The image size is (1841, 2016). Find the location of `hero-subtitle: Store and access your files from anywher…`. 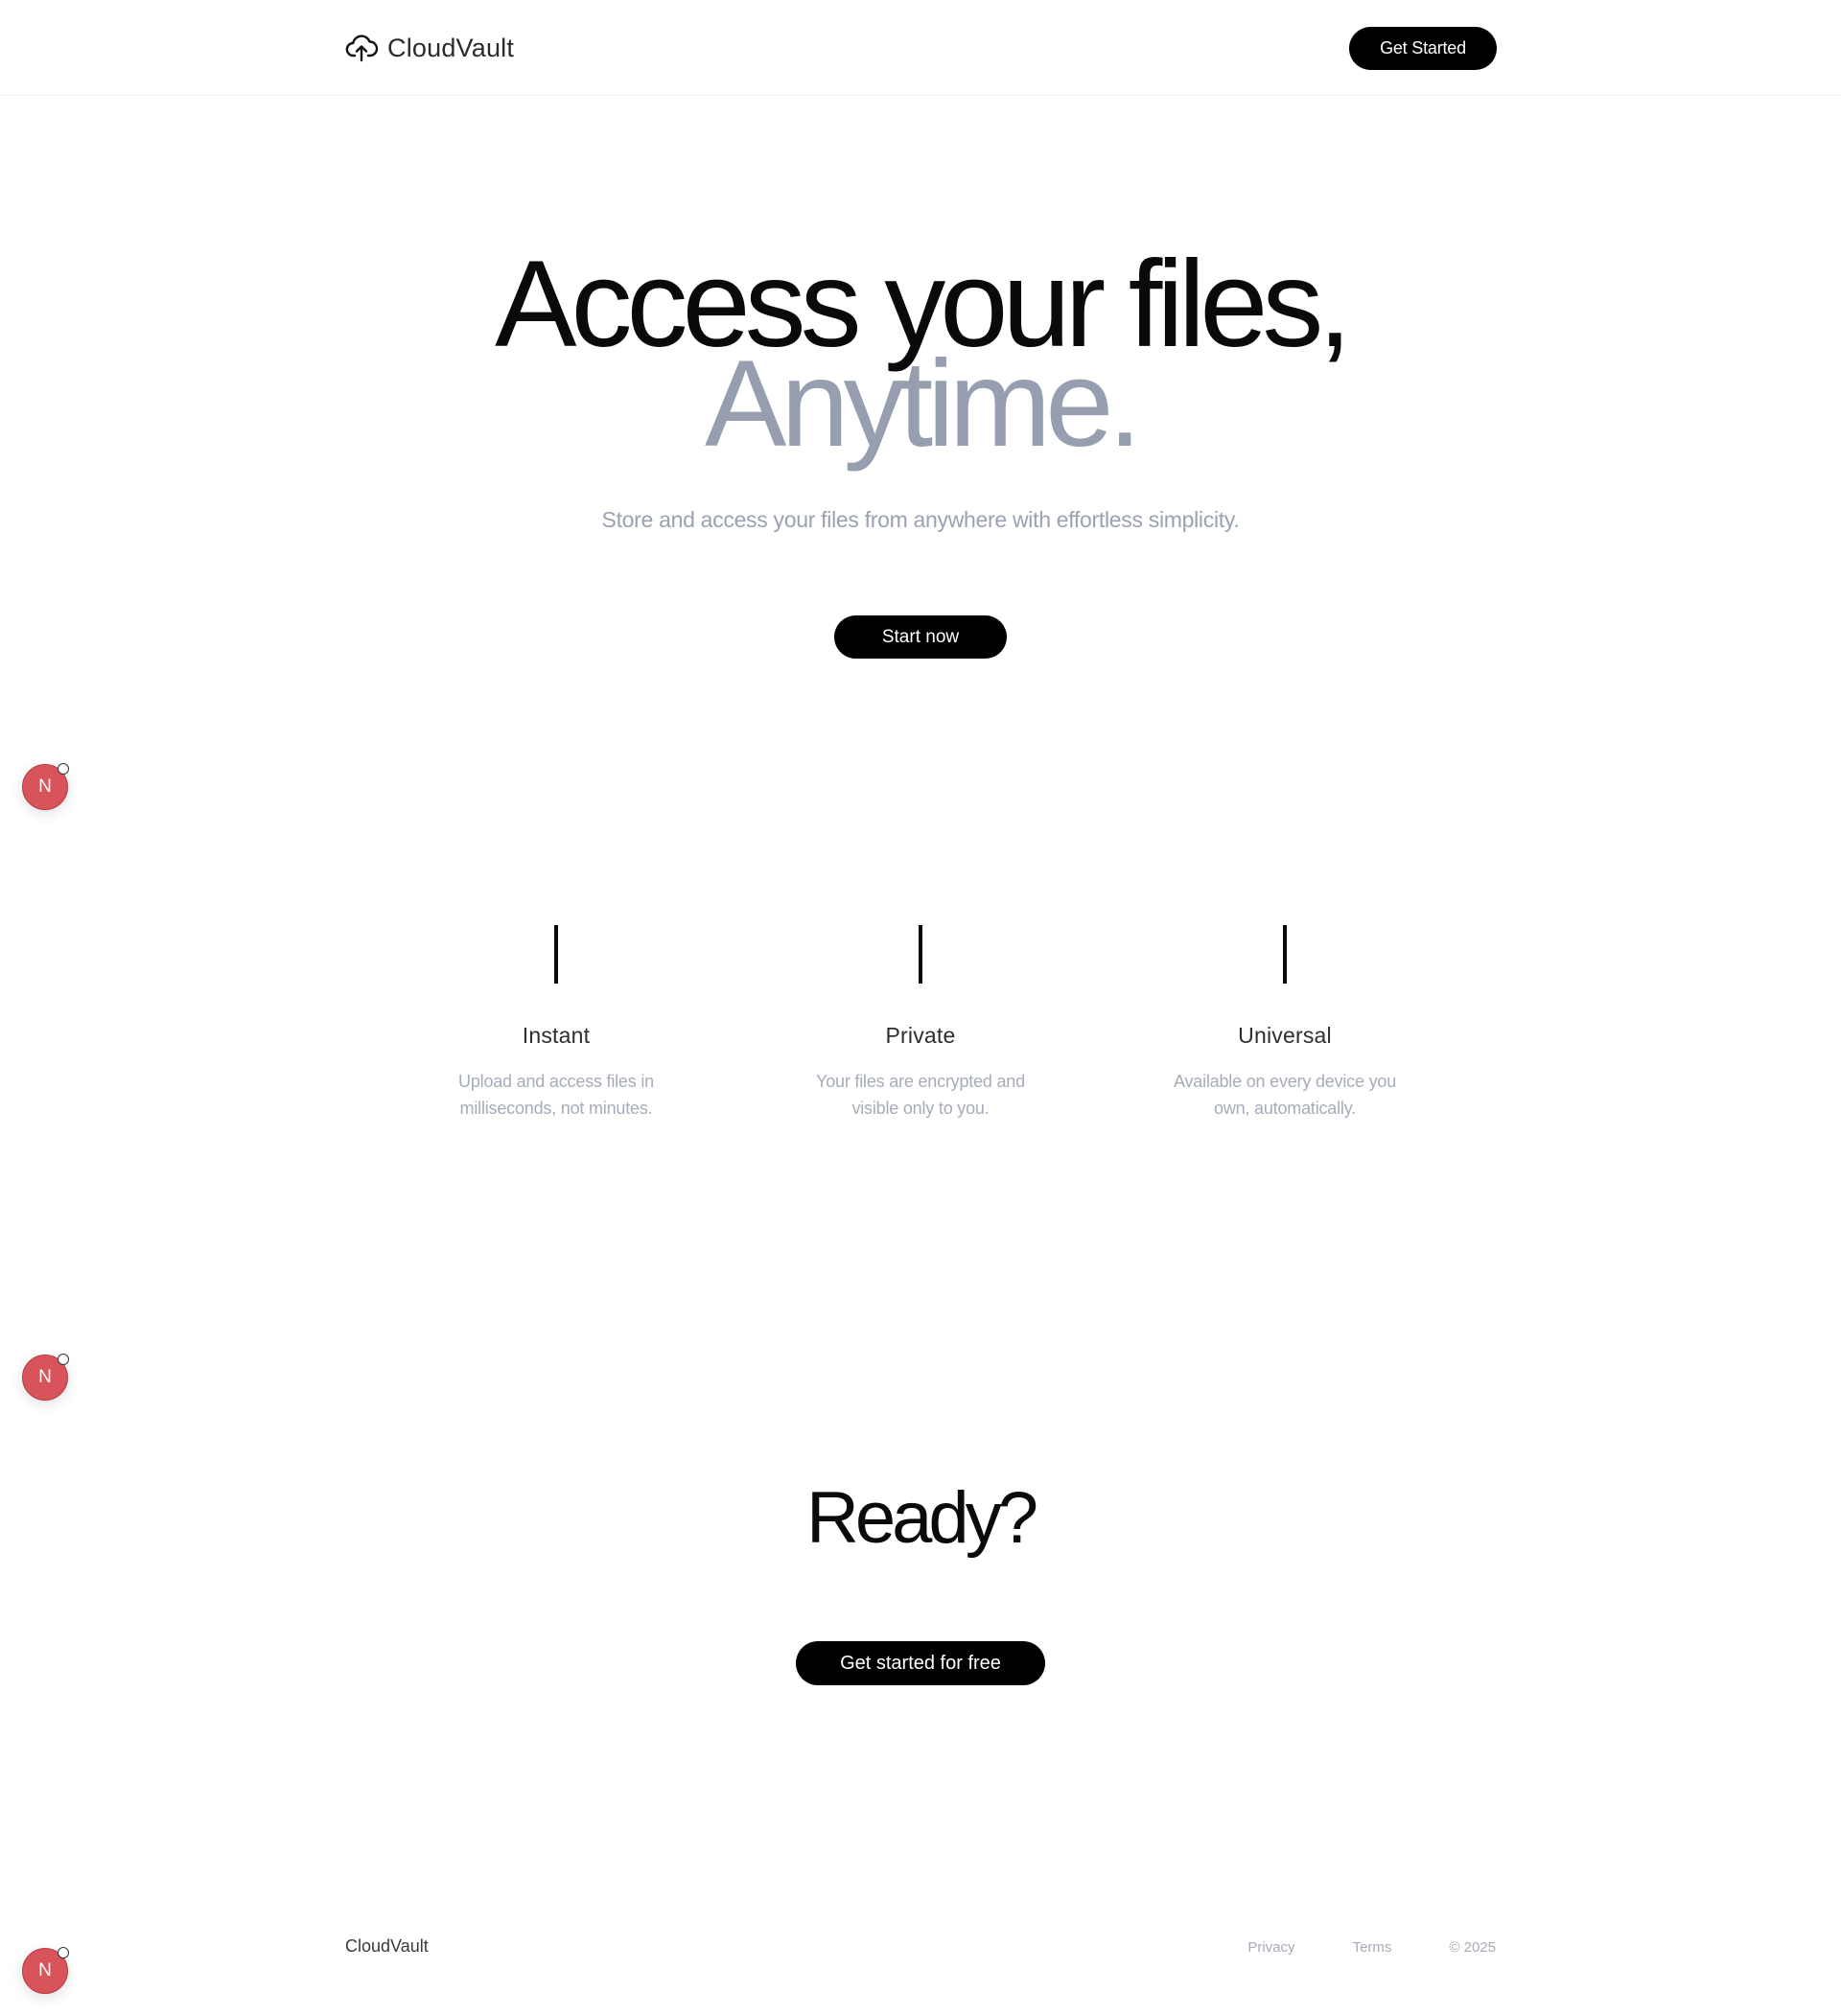

hero-subtitle: Store and access your files from anywher… is located at coordinates (920, 519).